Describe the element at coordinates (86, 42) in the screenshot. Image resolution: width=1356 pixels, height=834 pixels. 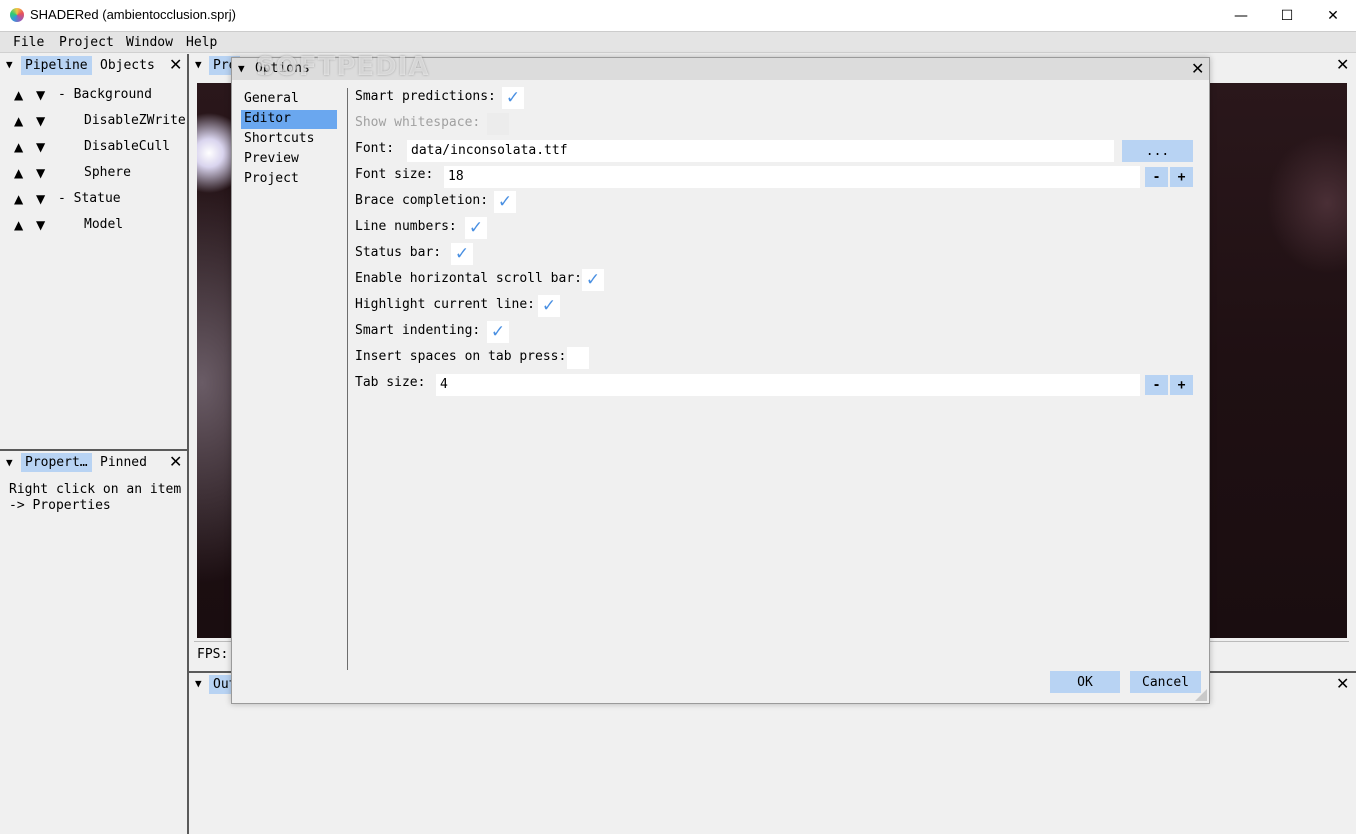
I see `menu-project: Project` at that location.